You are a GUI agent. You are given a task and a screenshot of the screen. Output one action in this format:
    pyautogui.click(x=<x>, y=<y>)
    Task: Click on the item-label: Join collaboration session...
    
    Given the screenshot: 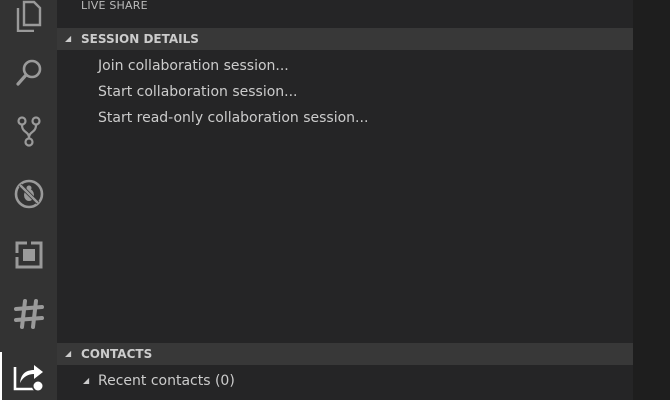 What is the action you would take?
    pyautogui.click(x=193, y=66)
    